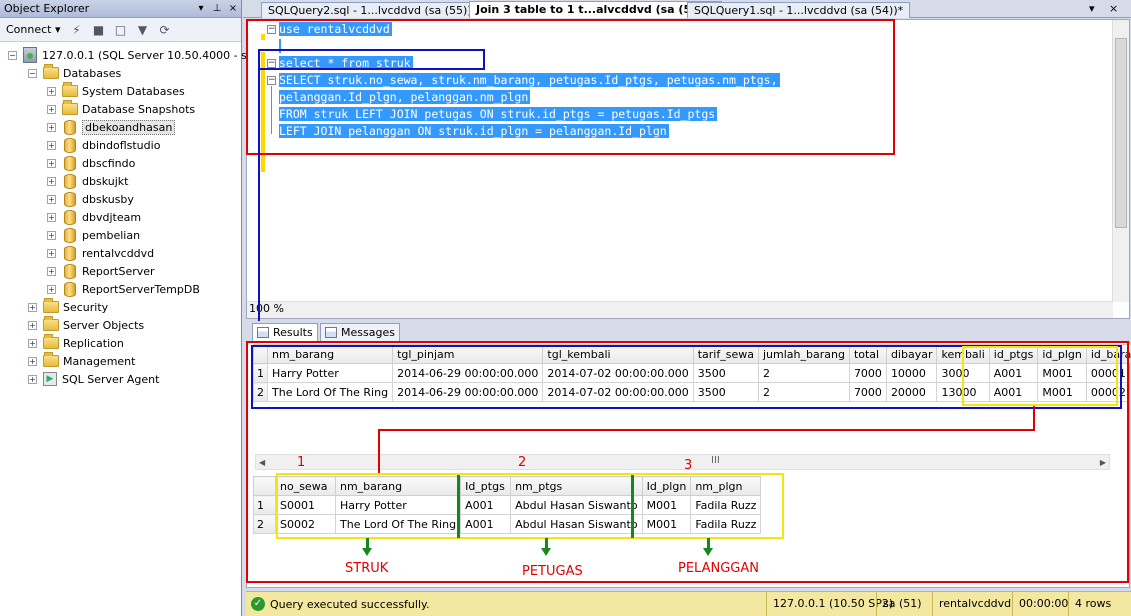 The width and height of the screenshot is (1131, 616). I want to click on column-header: Id_plgn, so click(666, 486).